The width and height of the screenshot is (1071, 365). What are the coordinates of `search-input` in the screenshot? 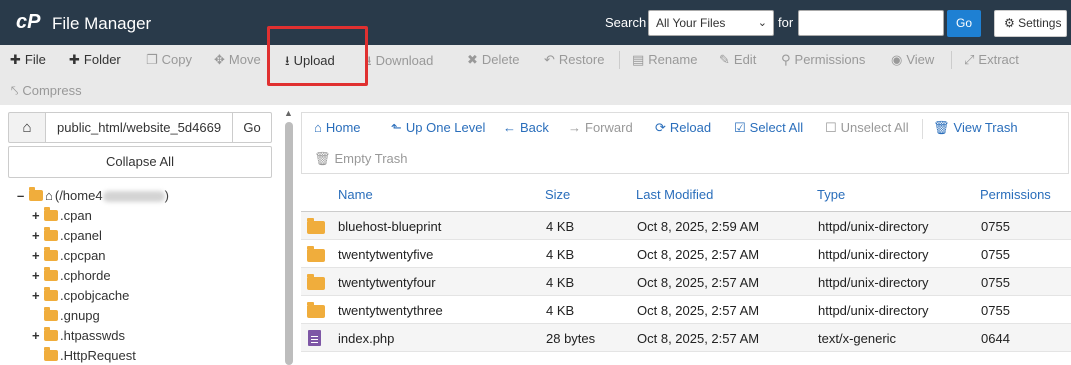 It's located at (871, 23).